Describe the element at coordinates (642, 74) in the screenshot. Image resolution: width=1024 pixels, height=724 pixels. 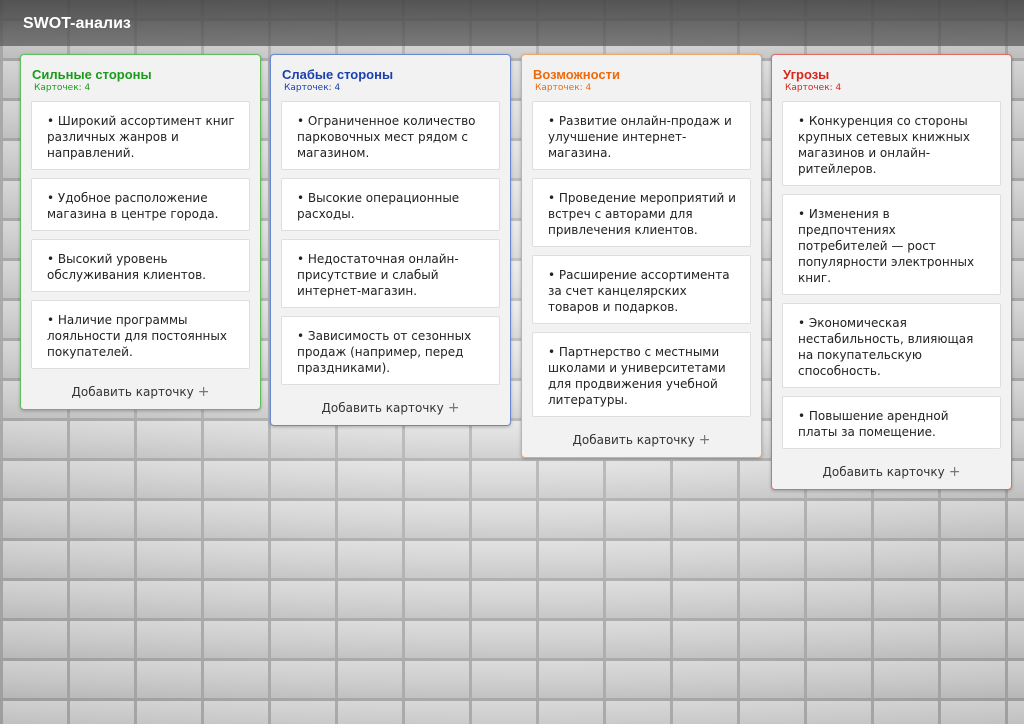
I see `column-title: Возможности` at that location.